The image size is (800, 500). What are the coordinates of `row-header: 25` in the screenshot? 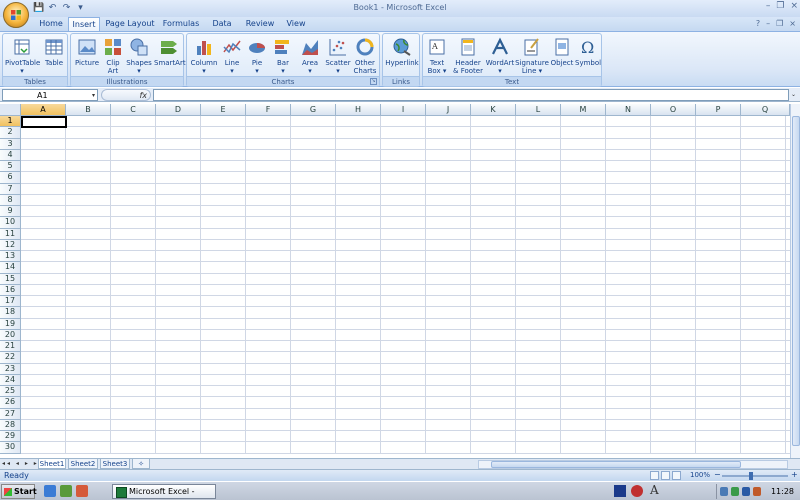 It's located at (10, 392).